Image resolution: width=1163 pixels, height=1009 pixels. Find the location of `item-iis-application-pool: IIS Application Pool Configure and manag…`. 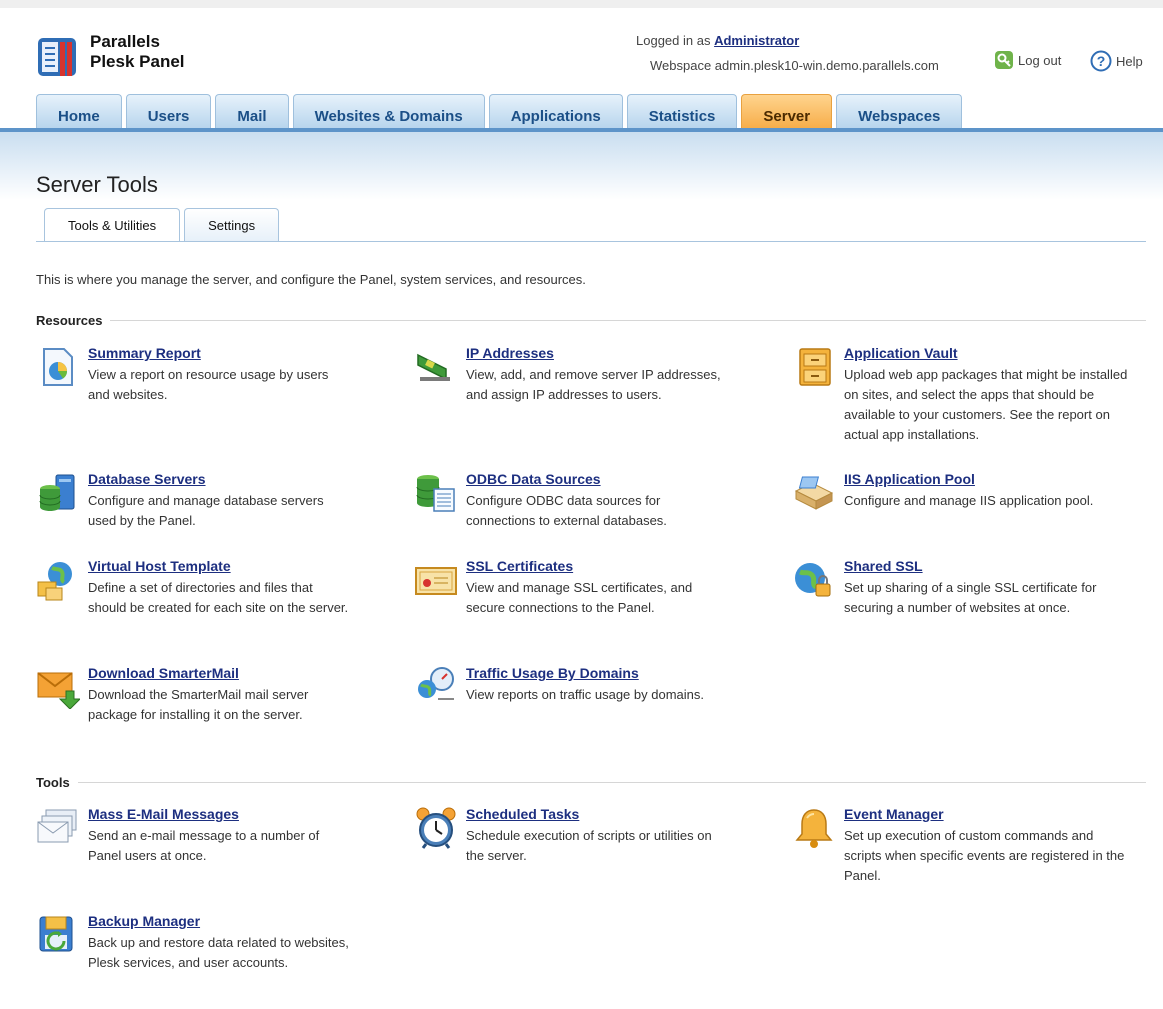

item-iis-application-pool: IIS Application Pool Configure and manag… is located at coordinates (942, 508).